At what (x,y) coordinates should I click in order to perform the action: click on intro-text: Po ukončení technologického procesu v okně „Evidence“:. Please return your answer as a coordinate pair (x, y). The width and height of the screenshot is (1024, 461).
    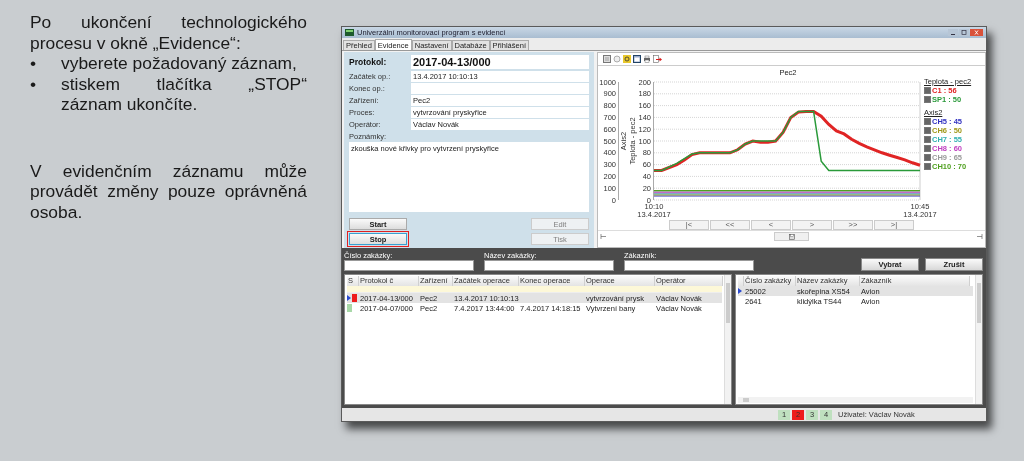
    Looking at the image, I should click on (168, 32).